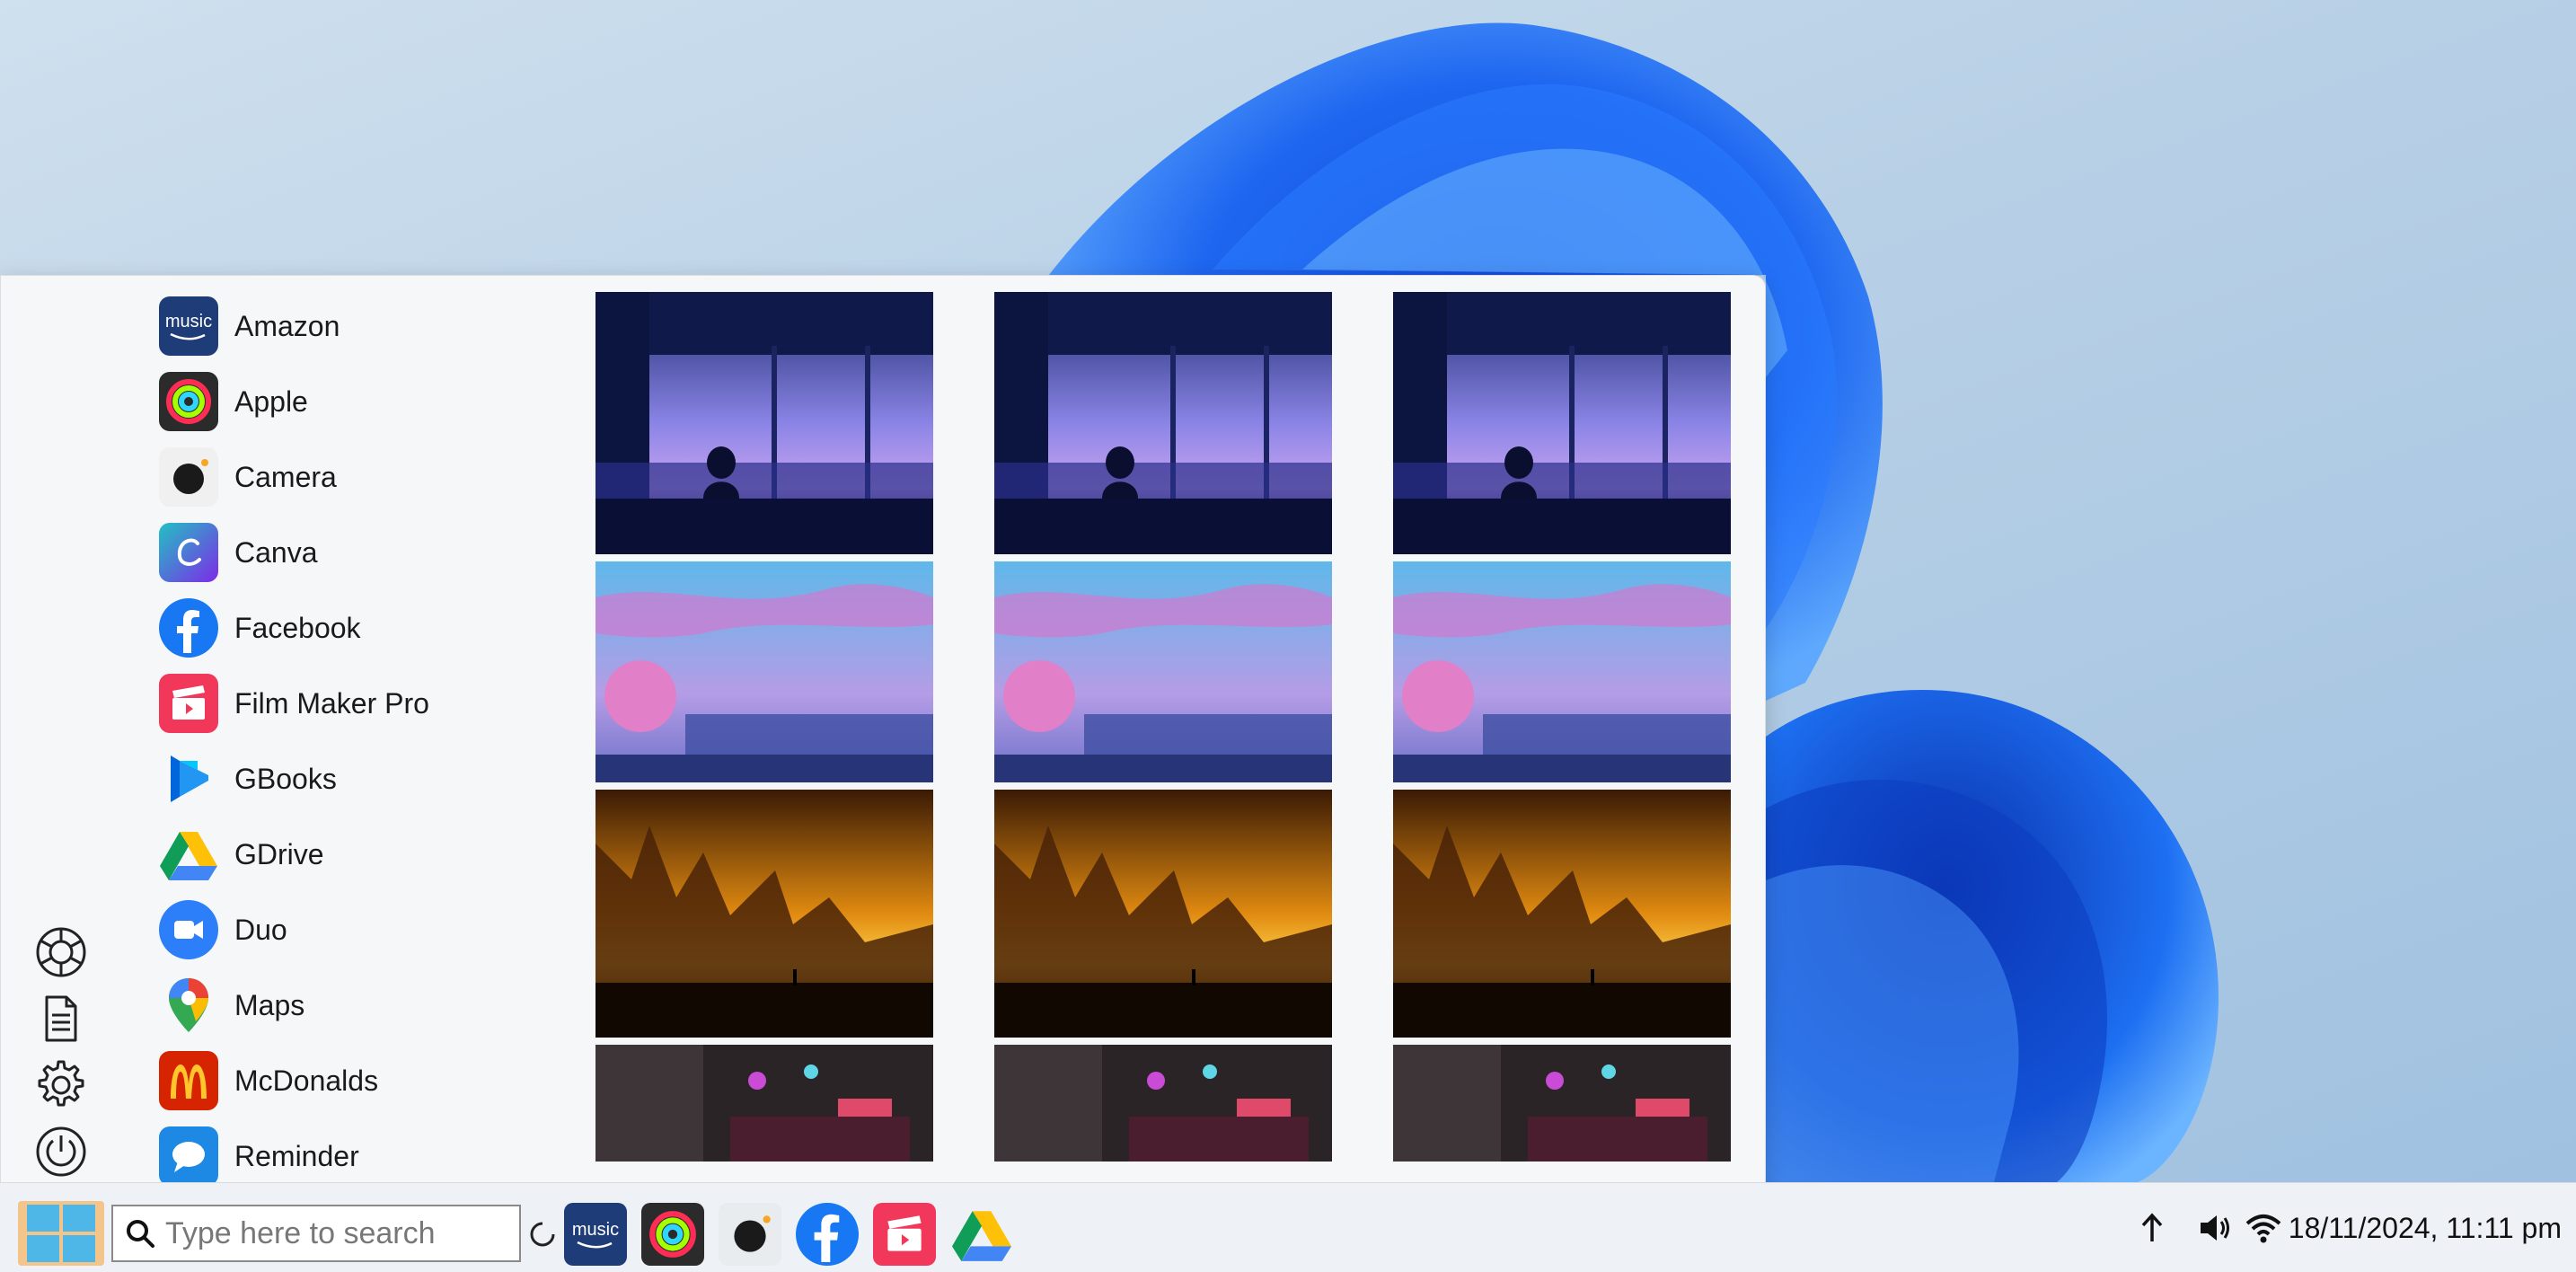  I want to click on system-tray: 18/11/2024, 11:11 pm, so click(2348, 1228).